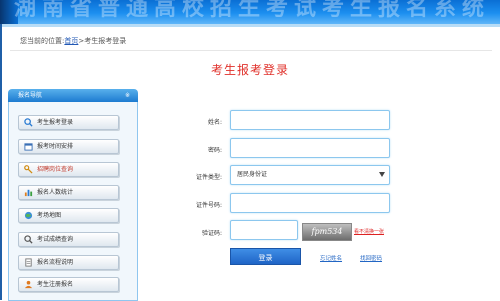 This screenshot has height=301, width=500. What do you see at coordinates (310, 175) in the screenshot?
I see `id-type-select: 居民身份证` at bounding box center [310, 175].